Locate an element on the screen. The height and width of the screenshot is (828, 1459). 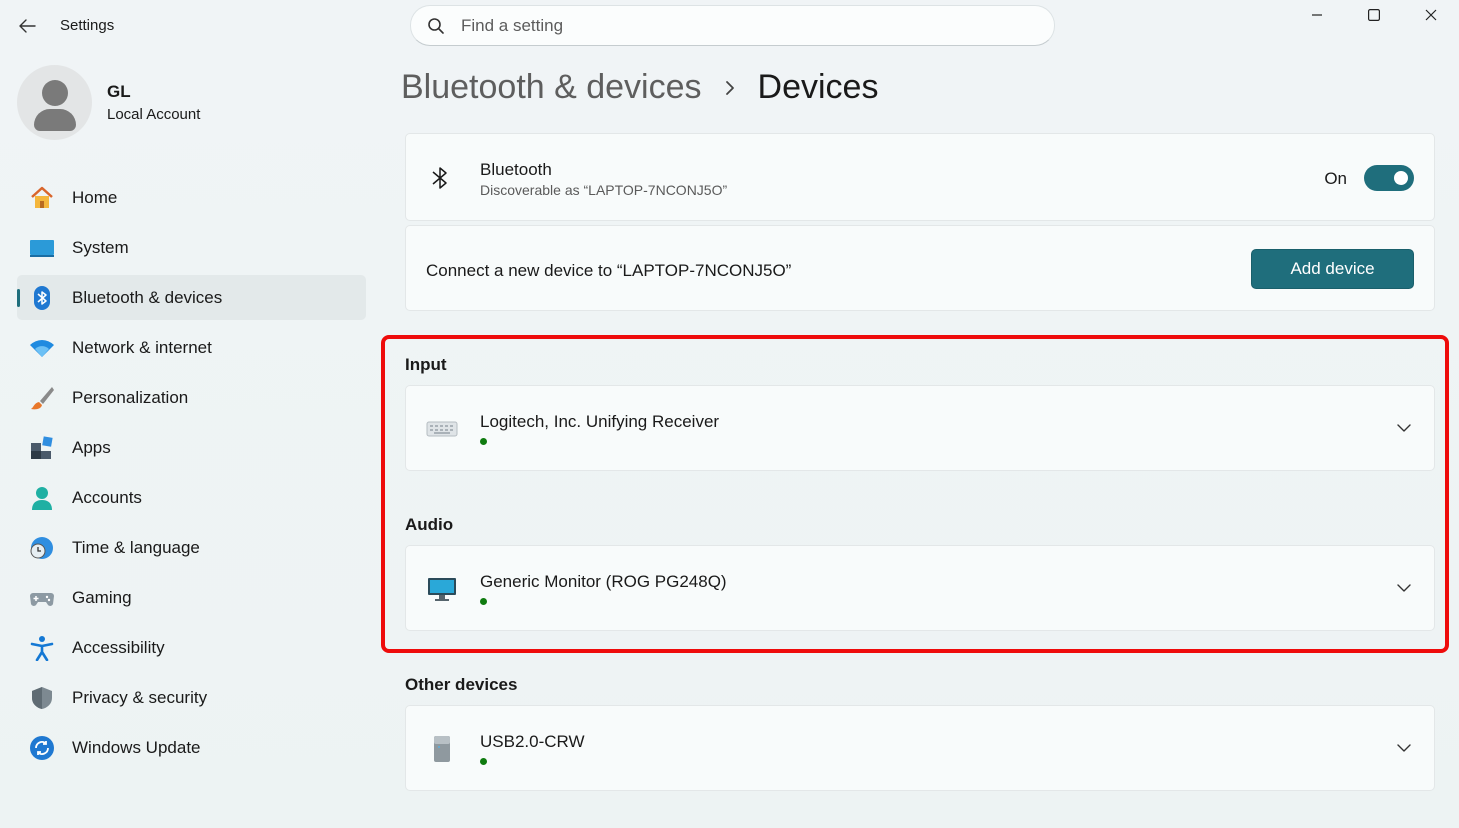
device-card-other: USB2.0-CRW is located at coordinates (920, 748).